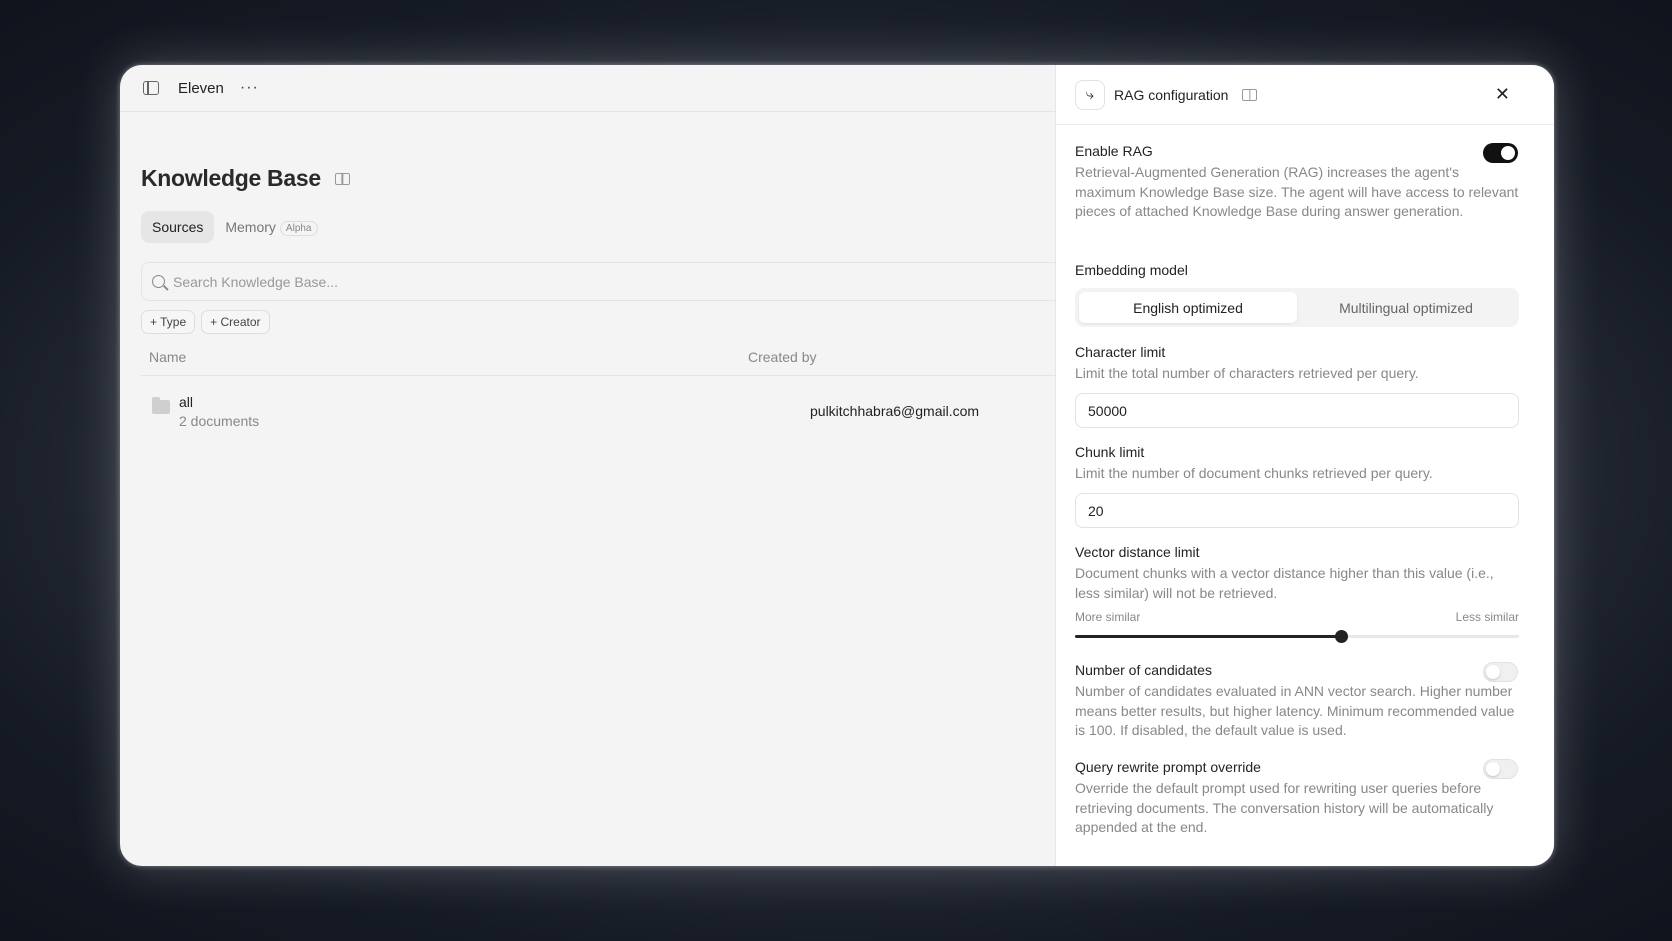  What do you see at coordinates (1090, 94) in the screenshot?
I see `rag-icon: ⤷` at bounding box center [1090, 94].